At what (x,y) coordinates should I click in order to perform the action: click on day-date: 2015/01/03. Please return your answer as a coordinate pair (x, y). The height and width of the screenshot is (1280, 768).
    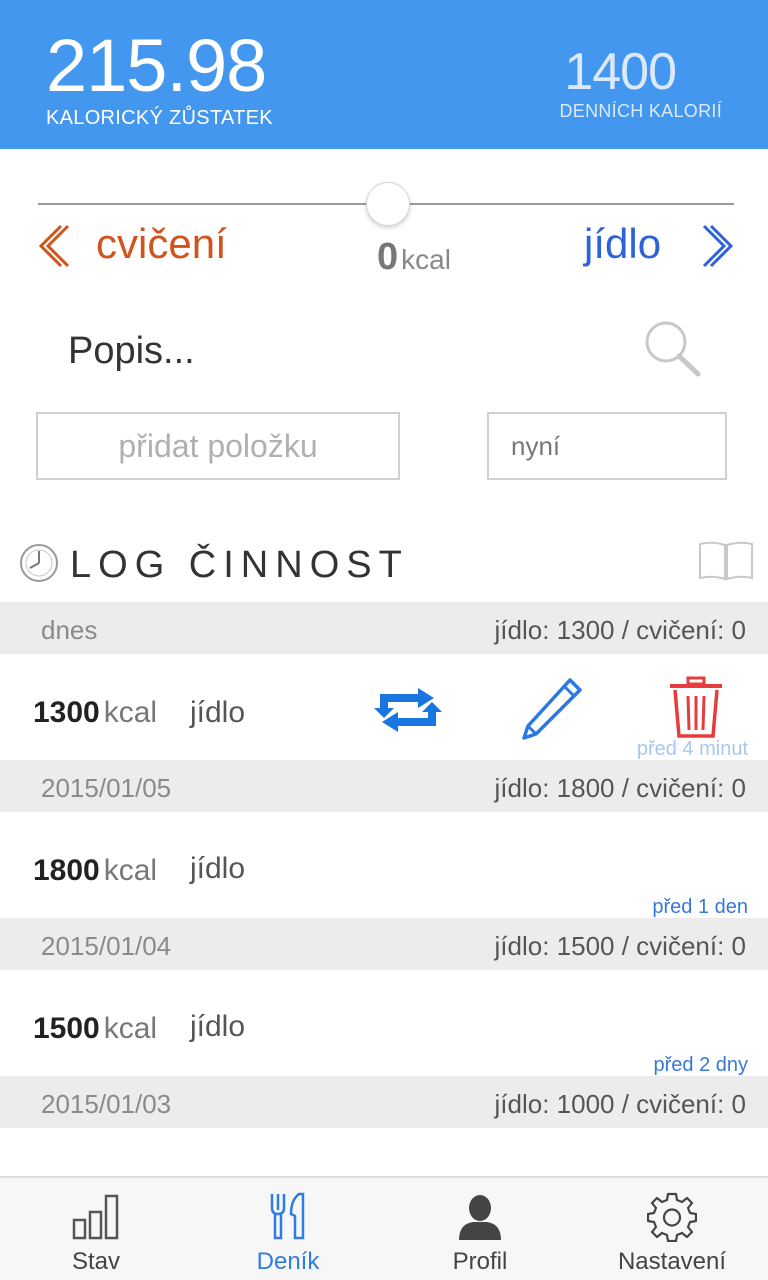
    Looking at the image, I should click on (106, 1104).